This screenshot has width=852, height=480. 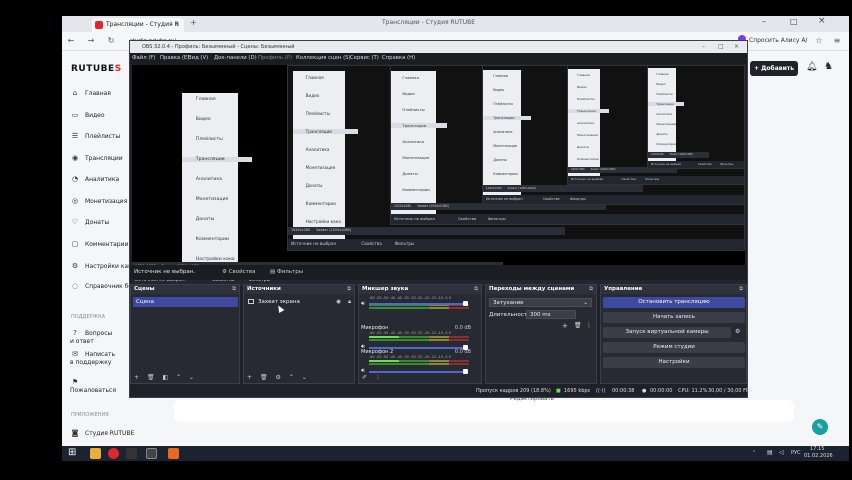 What do you see at coordinates (774, 68) in the screenshot?
I see `add-button: + Добавить` at bounding box center [774, 68].